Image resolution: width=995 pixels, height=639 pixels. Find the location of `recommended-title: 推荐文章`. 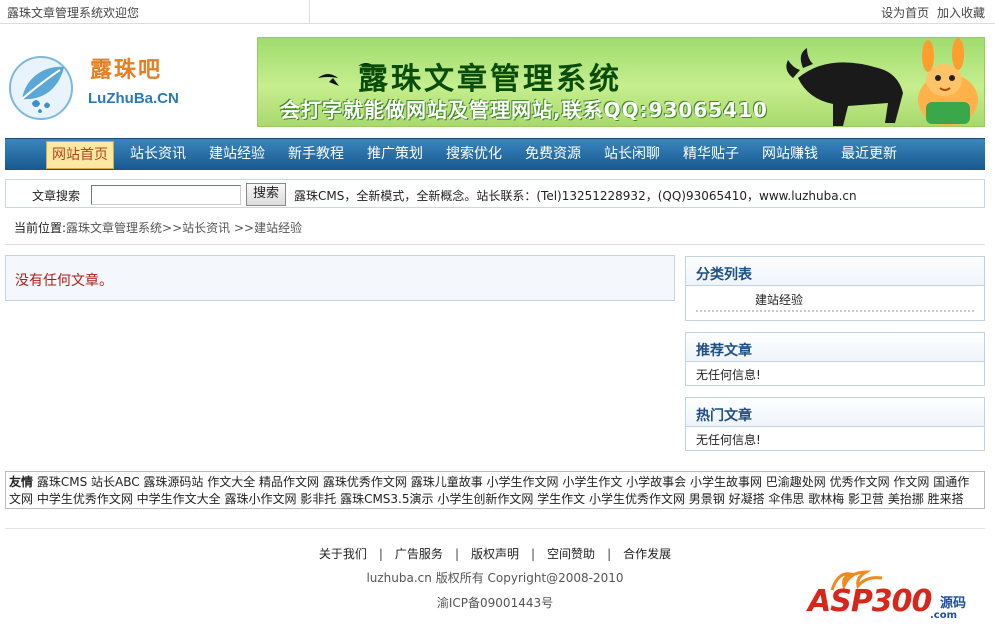

recommended-title: 推荐文章 is located at coordinates (724, 351).